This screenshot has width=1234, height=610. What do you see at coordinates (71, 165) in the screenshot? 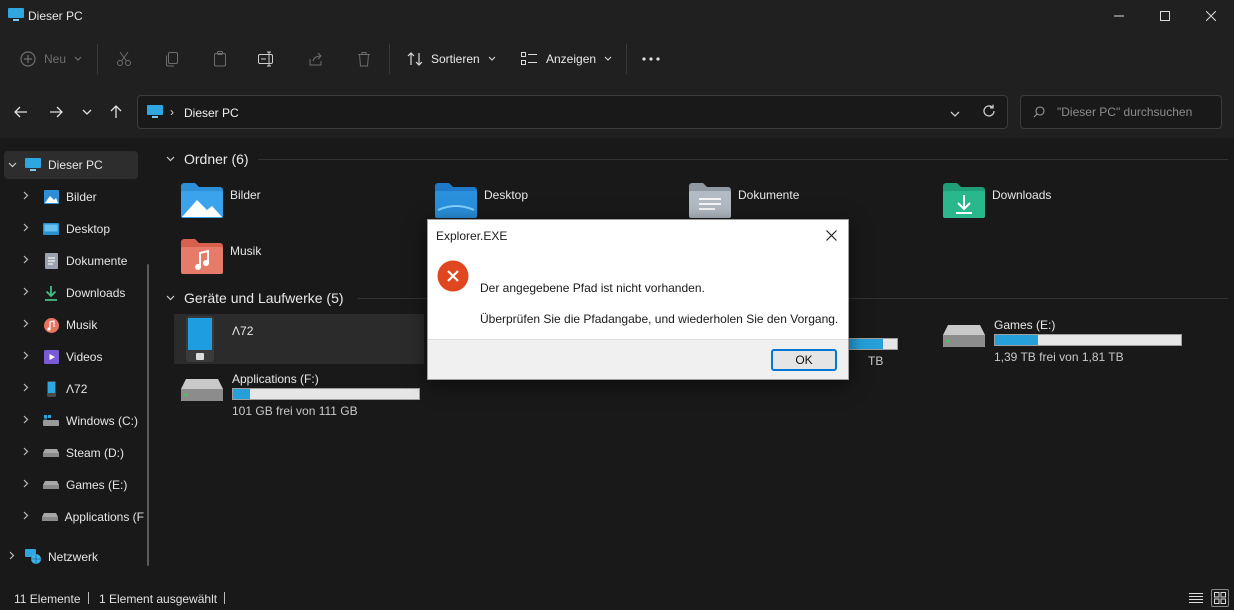
I see `sidebar-item-dieser-pc: Dieser PC` at bounding box center [71, 165].